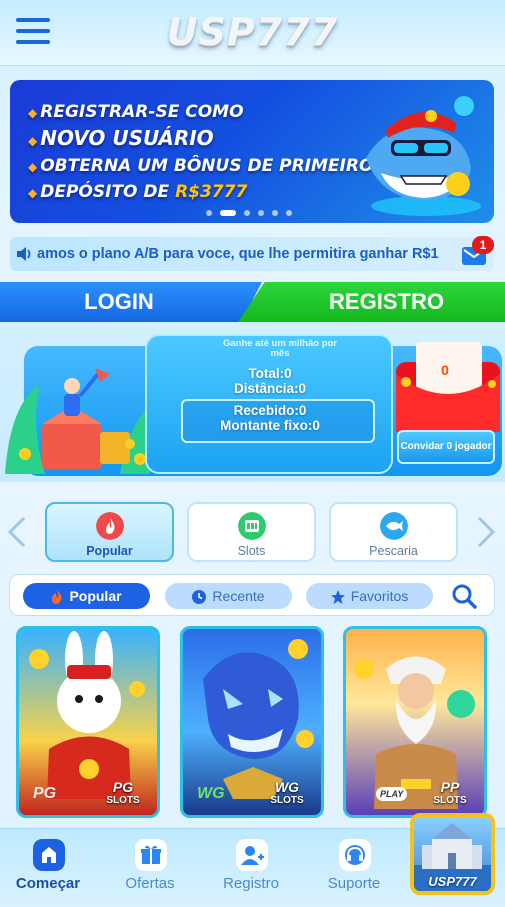 This screenshot has width=505, height=907. Describe the element at coordinates (123, 787) in the screenshot. I see `game-tag-top: PG` at that location.